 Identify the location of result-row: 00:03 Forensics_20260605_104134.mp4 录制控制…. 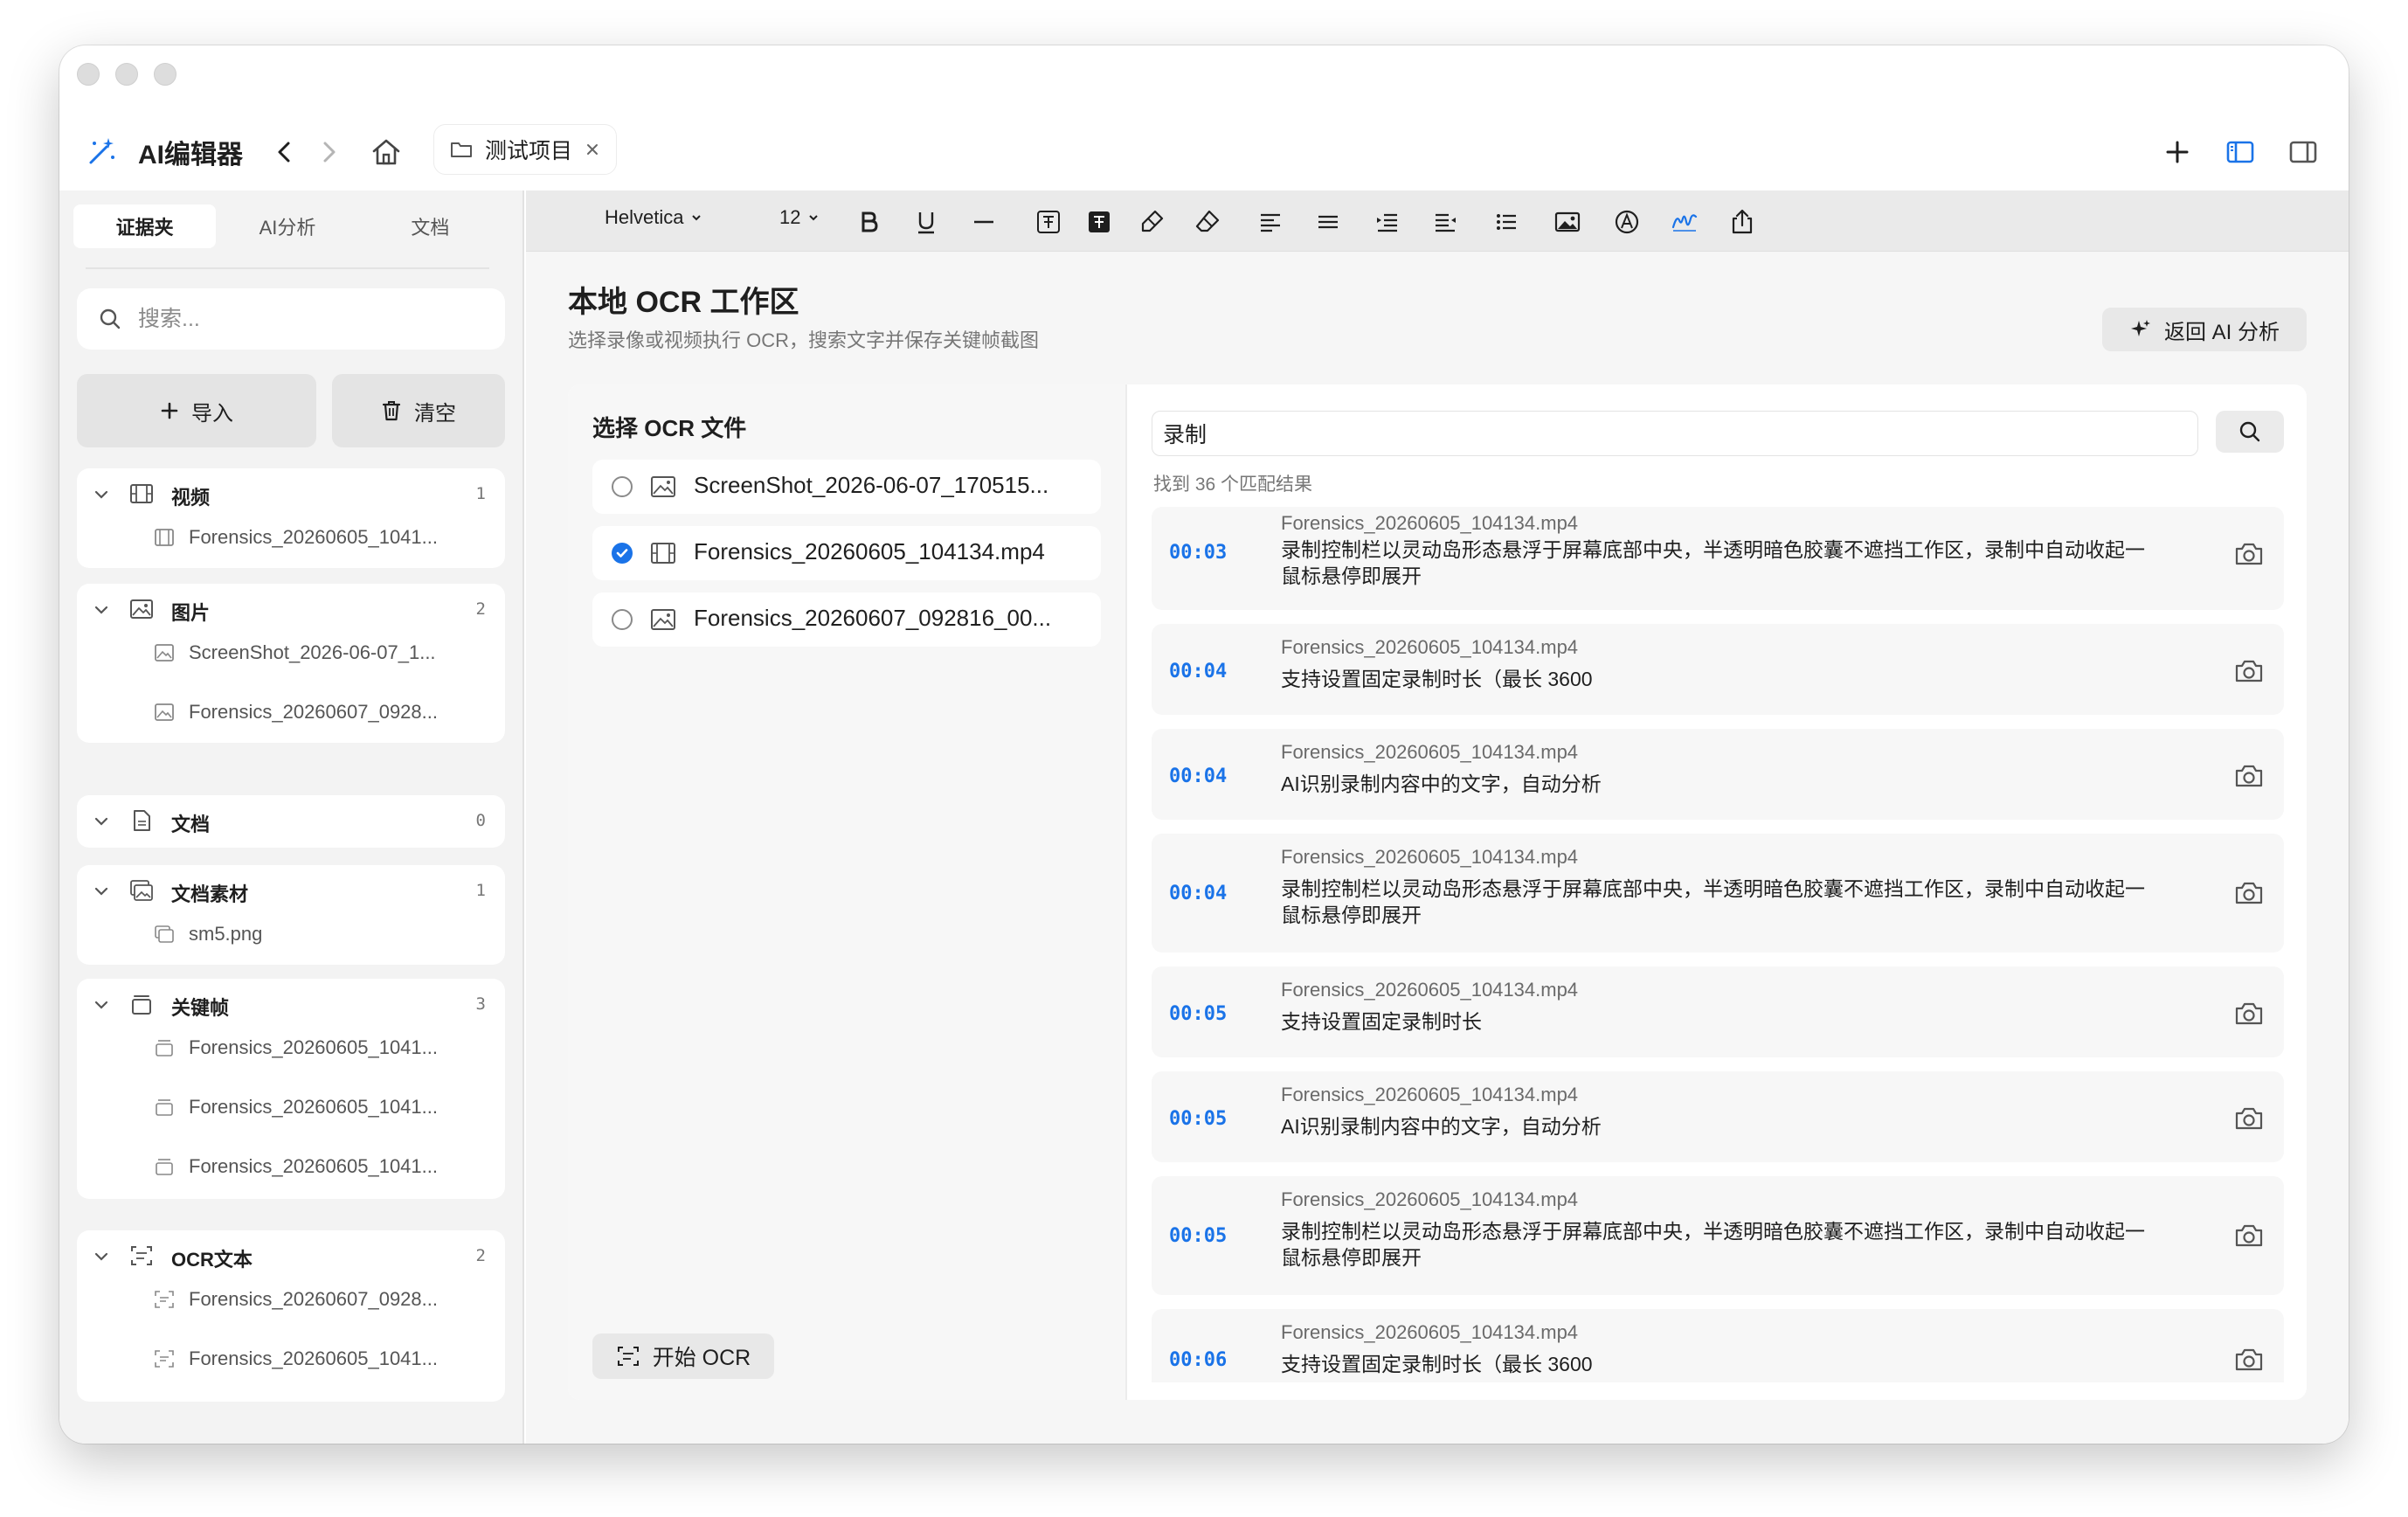
(1718, 559).